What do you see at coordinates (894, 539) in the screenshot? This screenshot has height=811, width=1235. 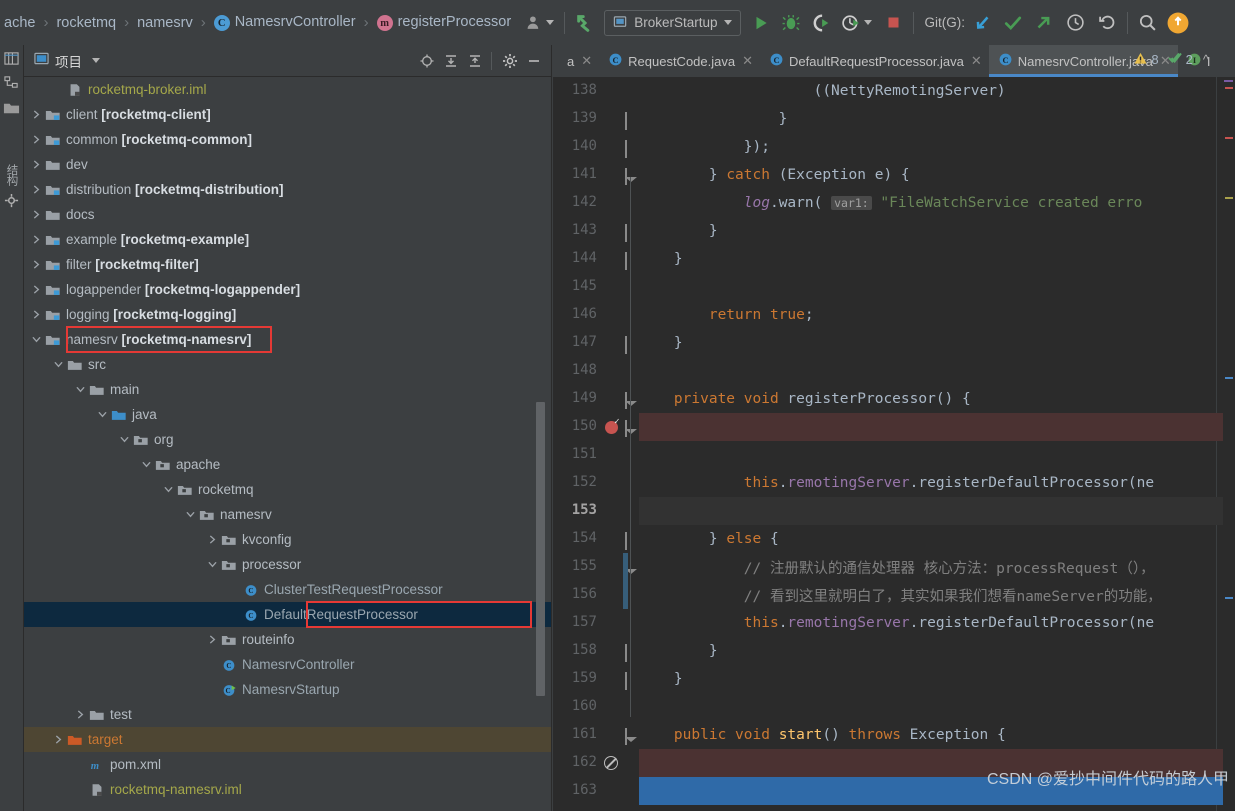 I see `code-line: 154 } else {` at bounding box center [894, 539].